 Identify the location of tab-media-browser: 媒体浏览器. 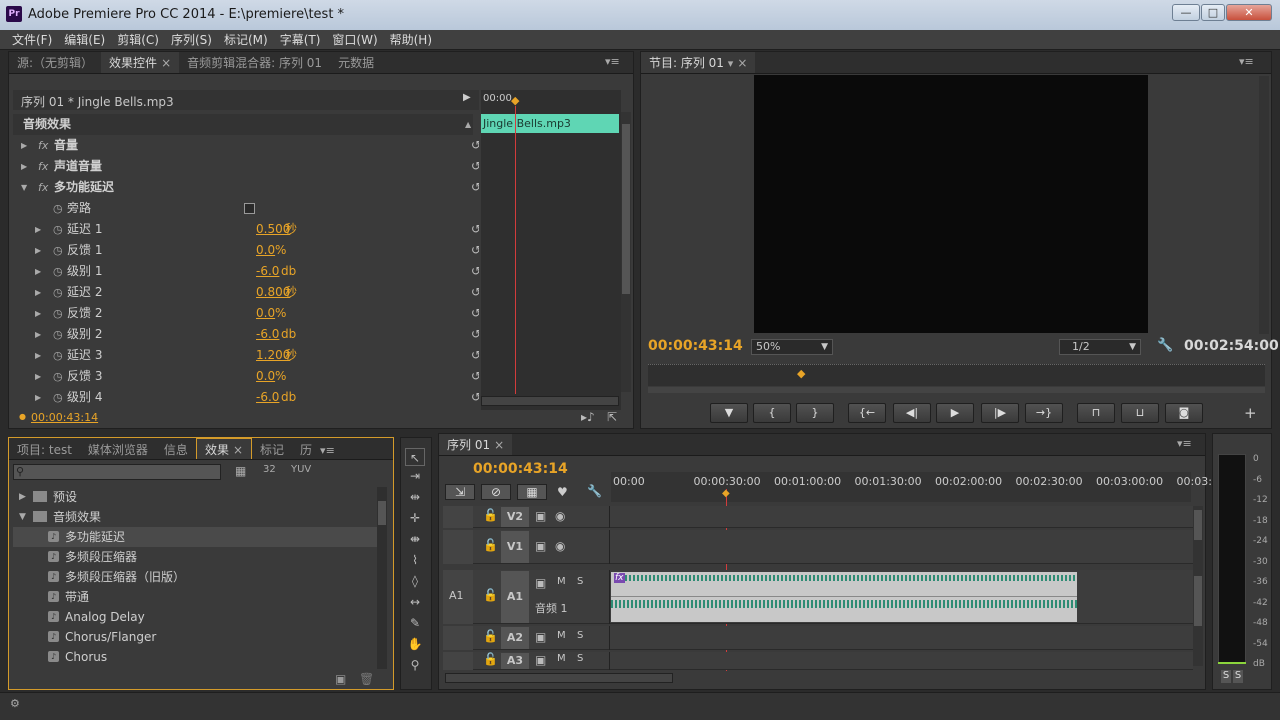
(118, 449).